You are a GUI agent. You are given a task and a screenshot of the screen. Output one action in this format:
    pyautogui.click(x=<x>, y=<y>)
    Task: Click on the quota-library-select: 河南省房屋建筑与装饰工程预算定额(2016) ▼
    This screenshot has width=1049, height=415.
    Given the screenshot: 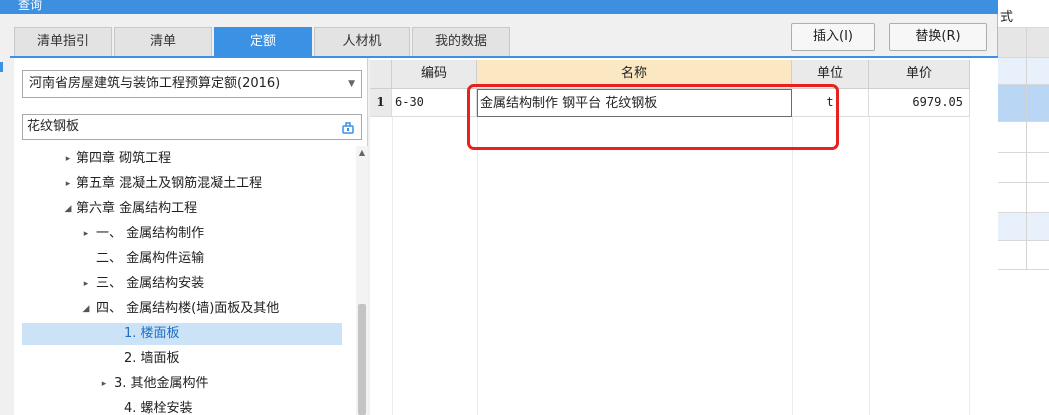 What is the action you would take?
    pyautogui.click(x=192, y=84)
    